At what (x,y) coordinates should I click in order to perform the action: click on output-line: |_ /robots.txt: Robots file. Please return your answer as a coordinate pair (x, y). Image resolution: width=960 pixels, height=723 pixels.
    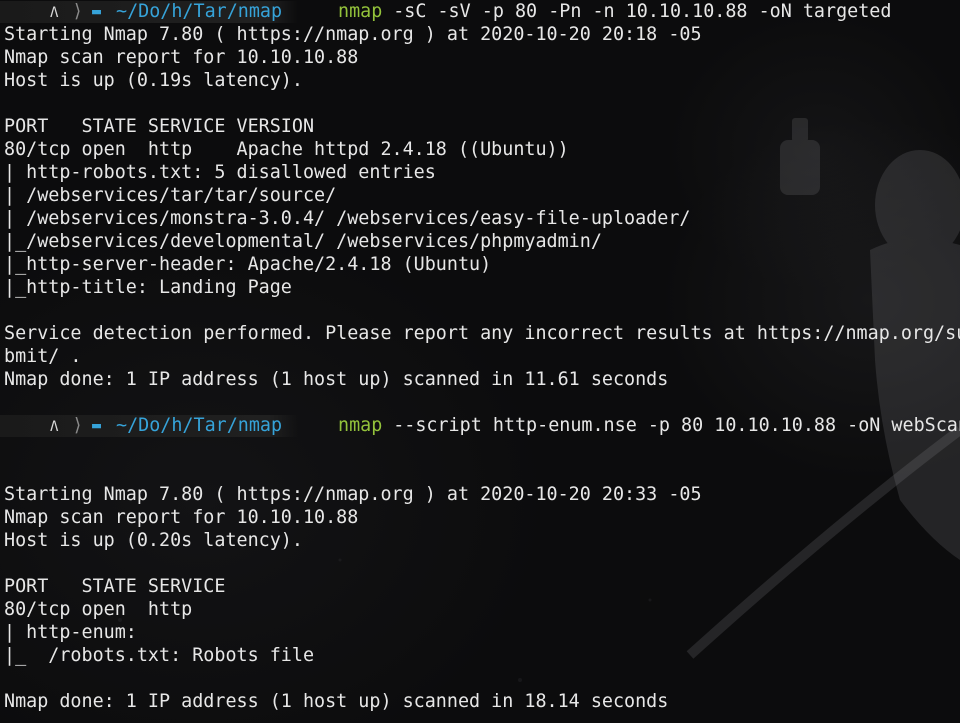
    Looking at the image, I should click on (159, 655).